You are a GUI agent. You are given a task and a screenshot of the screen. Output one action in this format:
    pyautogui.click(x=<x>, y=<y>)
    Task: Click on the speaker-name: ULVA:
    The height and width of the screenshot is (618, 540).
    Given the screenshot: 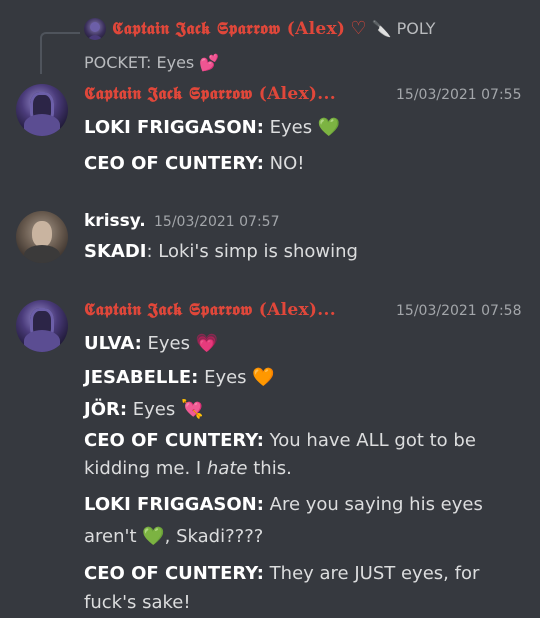 What is the action you would take?
    pyautogui.click(x=113, y=343)
    